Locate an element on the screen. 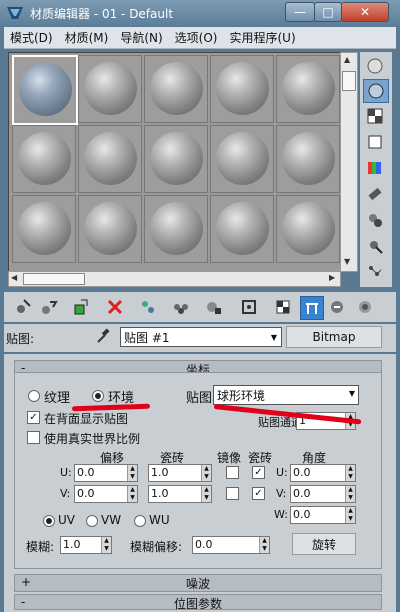  put-to-scene-button is located at coordinates (49, 307).